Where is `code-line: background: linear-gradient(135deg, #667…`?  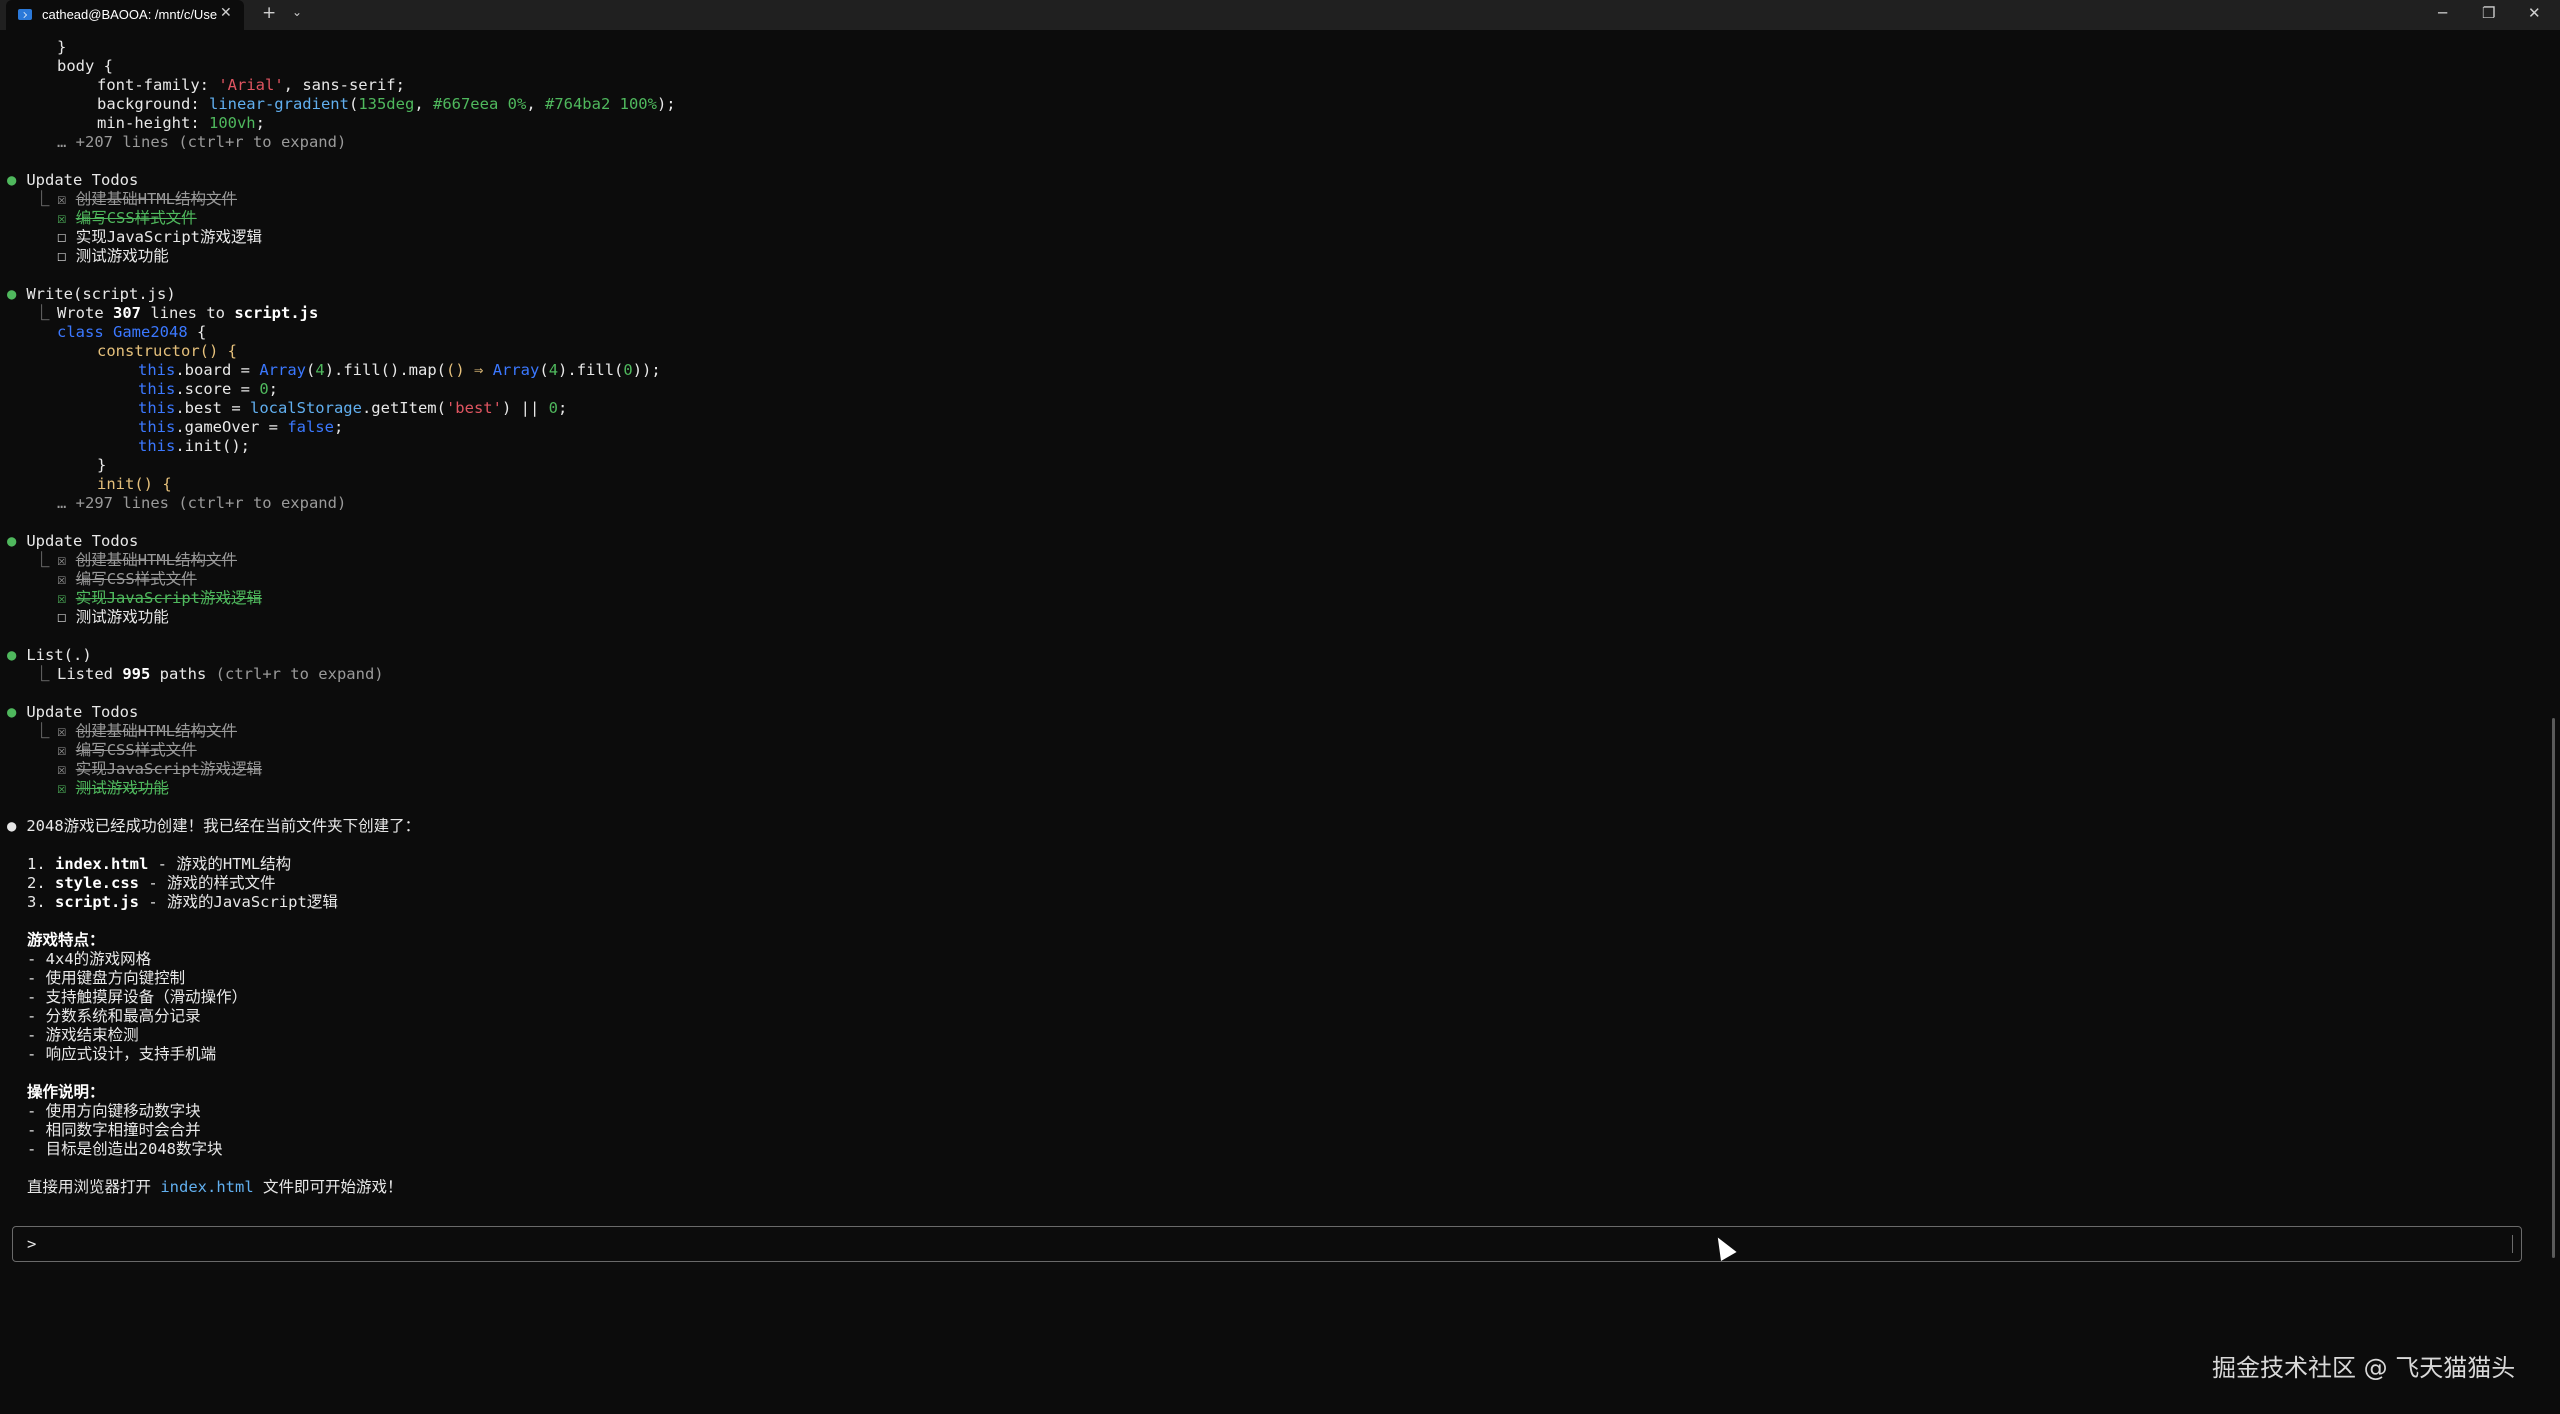
code-line: background: linear-gradient(135deg, #667… is located at coordinates (386, 104).